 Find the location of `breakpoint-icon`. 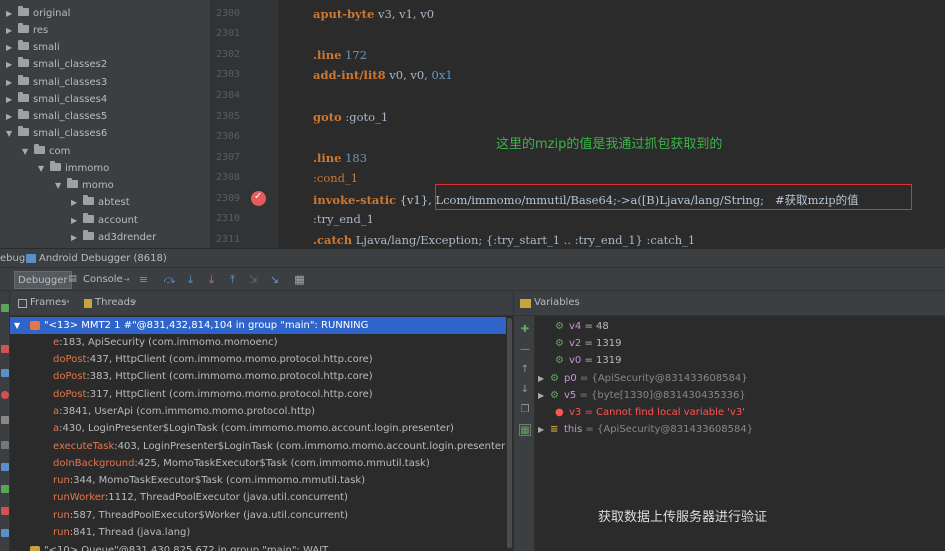

breakpoint-icon is located at coordinates (258, 198).